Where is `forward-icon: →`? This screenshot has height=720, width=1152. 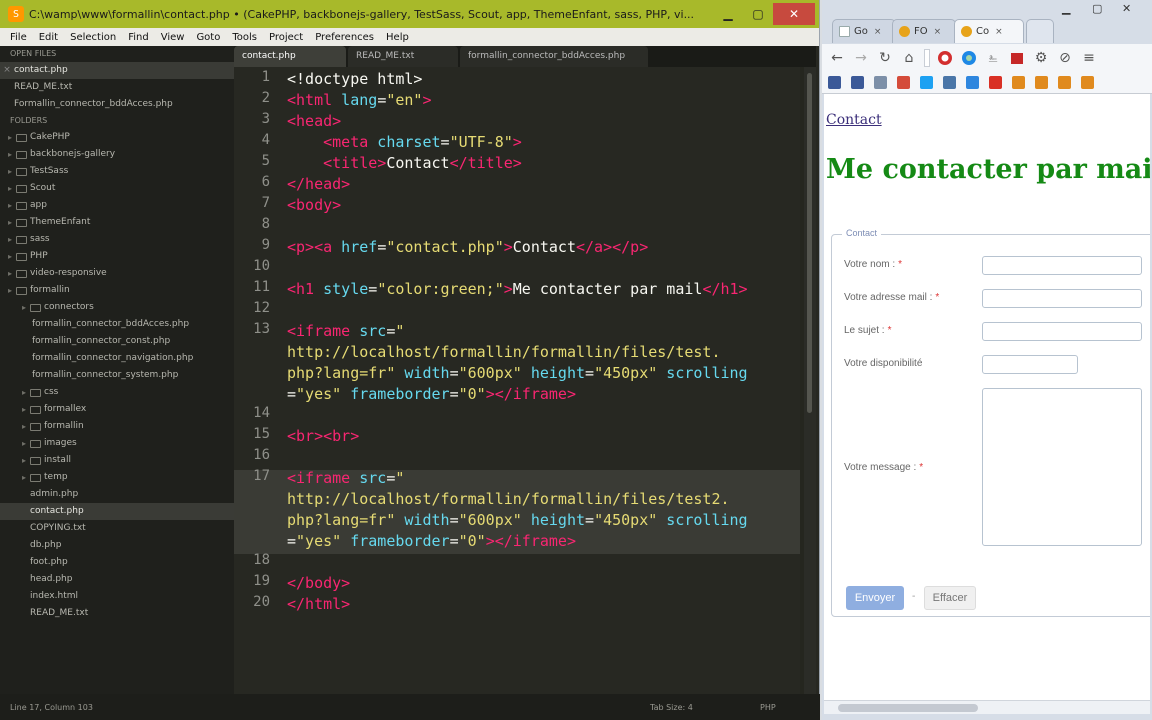
forward-icon: → is located at coordinates (861, 58).